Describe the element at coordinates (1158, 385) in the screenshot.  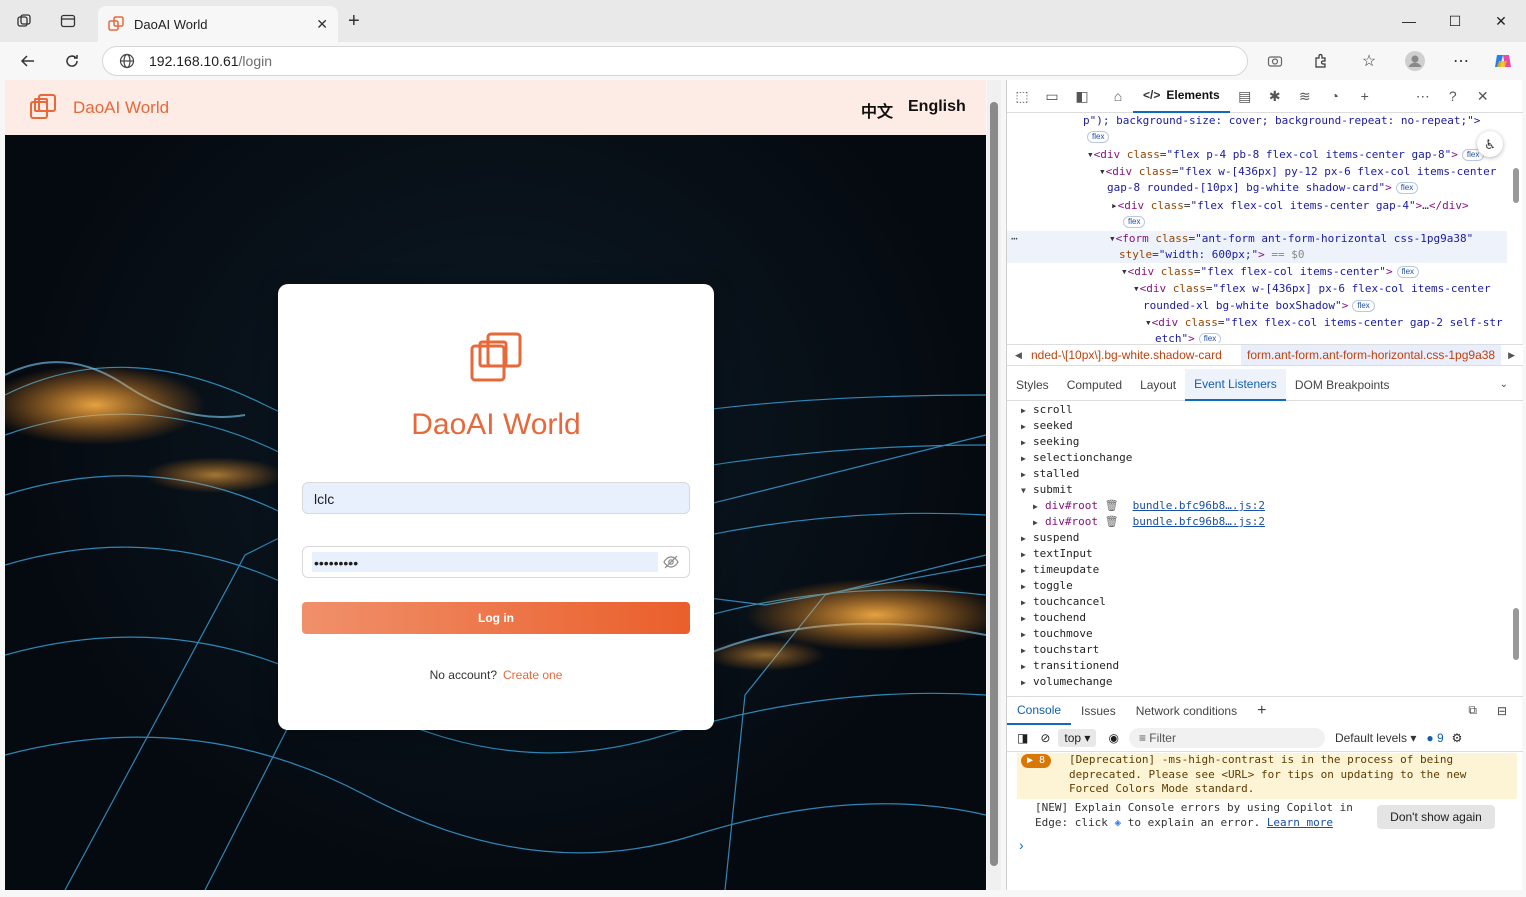
I see `tab-layout: Layout` at that location.